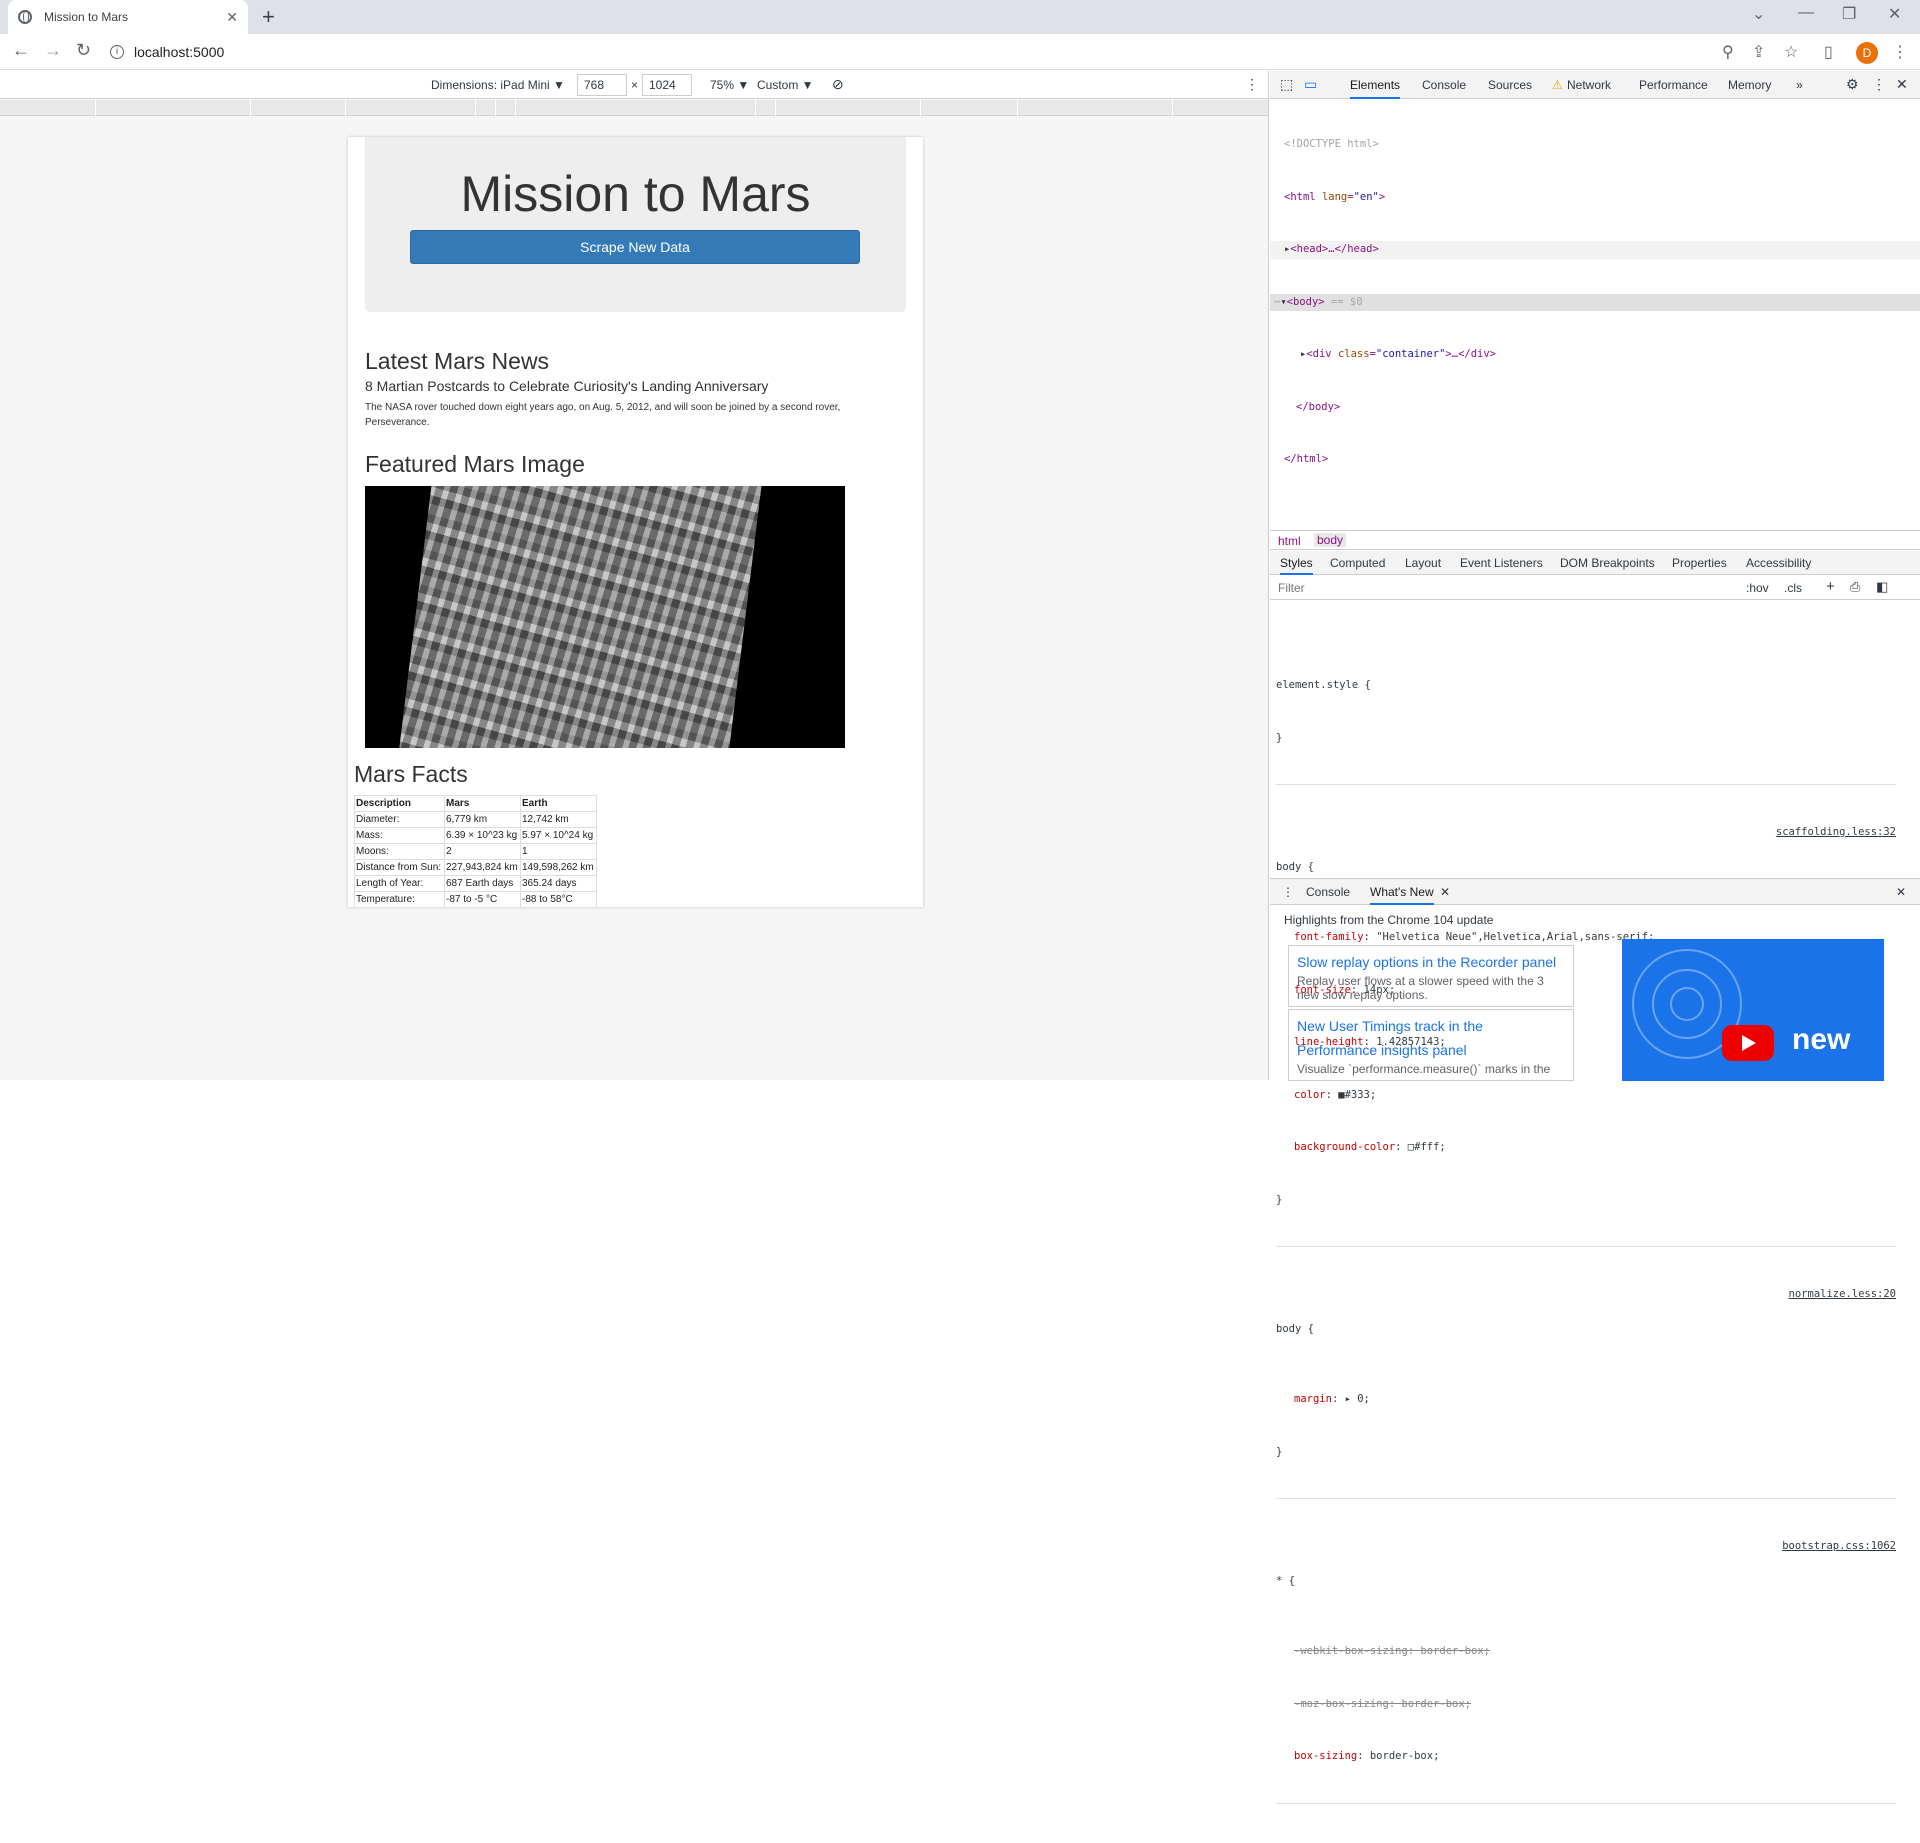  What do you see at coordinates (1510, 85) in the screenshot?
I see `tab-sources: Sources` at bounding box center [1510, 85].